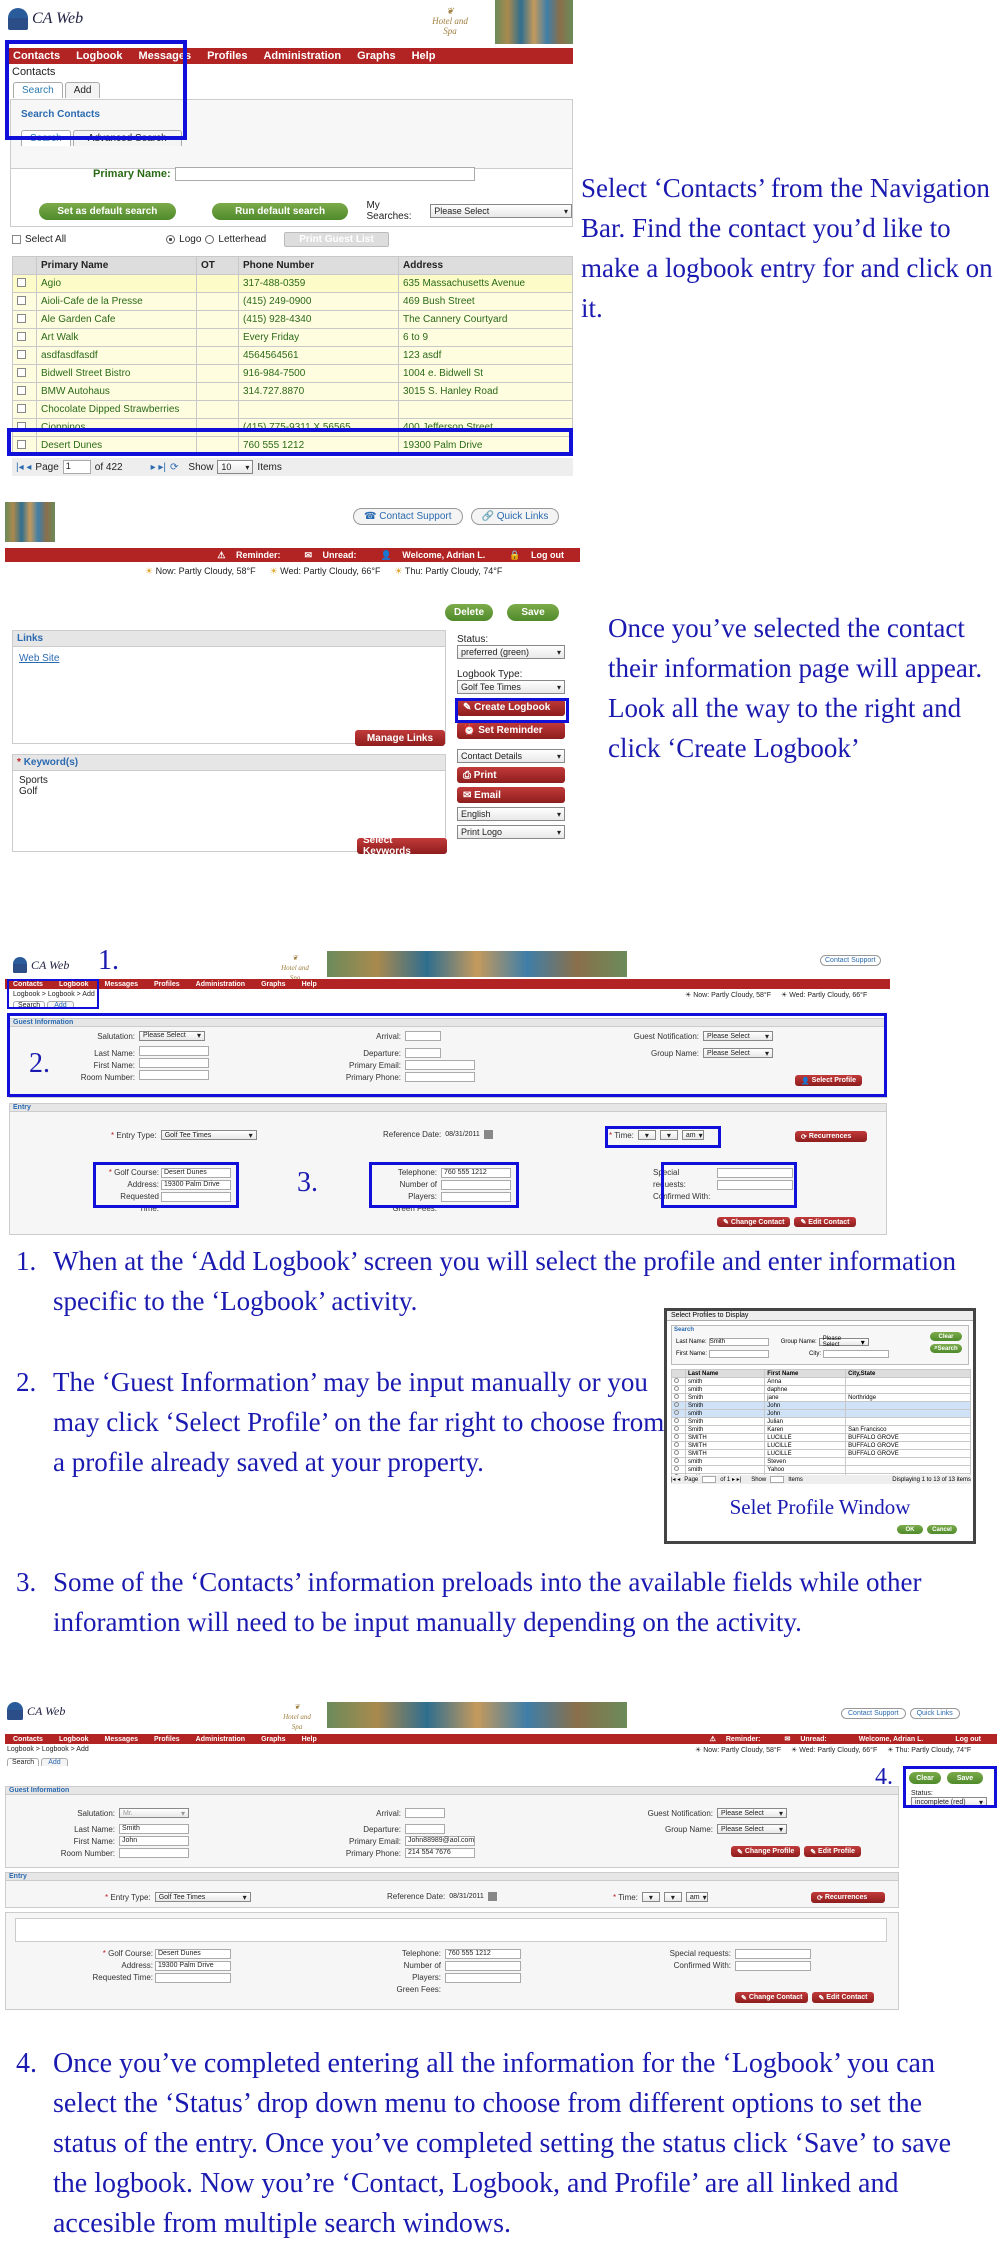 This screenshot has width=1000, height=2261. Describe the element at coordinates (725, 1373) in the screenshot. I see `pw-col-last-name: Last Name` at that location.